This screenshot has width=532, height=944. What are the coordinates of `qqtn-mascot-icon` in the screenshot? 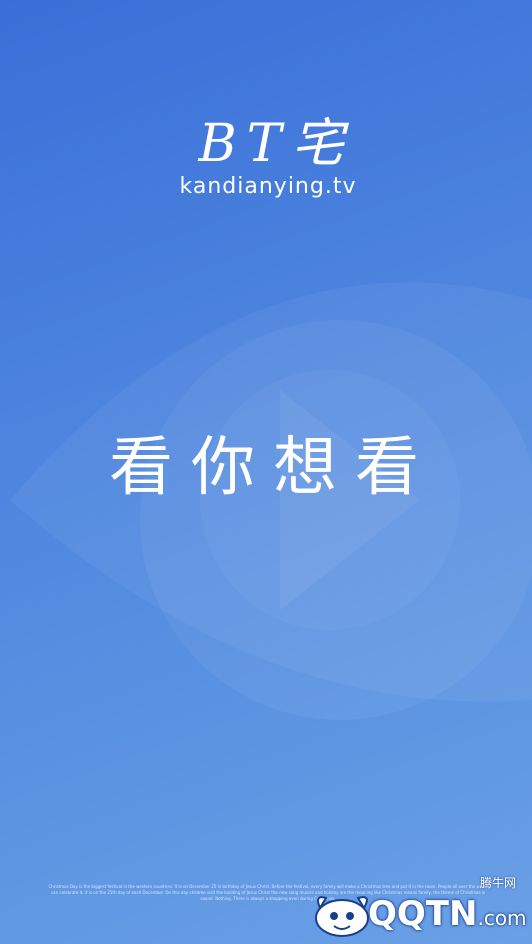 It's located at (342, 916).